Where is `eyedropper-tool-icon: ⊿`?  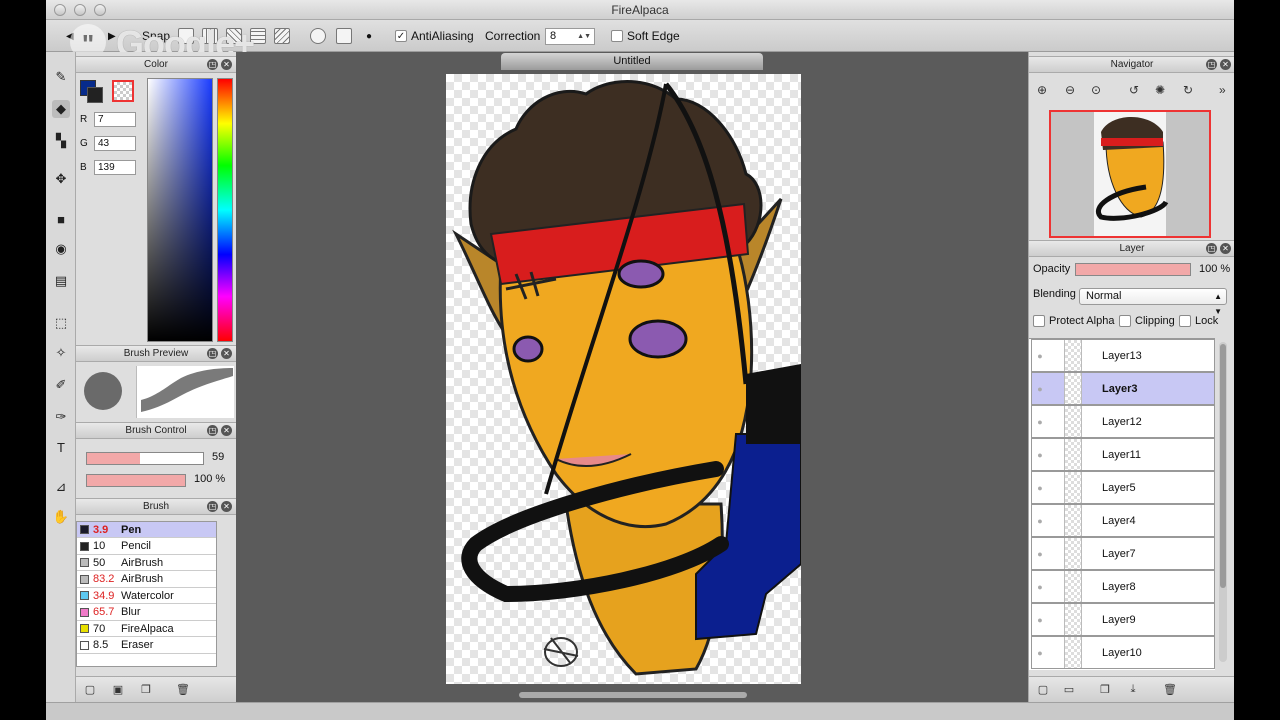
eyedropper-tool-icon: ⊿ is located at coordinates (61, 487).